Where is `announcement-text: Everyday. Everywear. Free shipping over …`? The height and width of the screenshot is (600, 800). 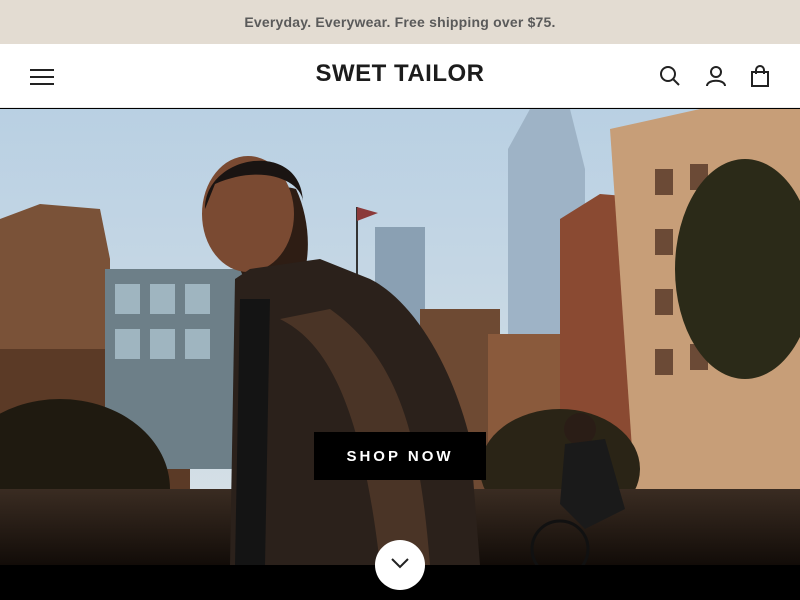 announcement-text: Everyday. Everywear. Free shipping over … is located at coordinates (400, 22).